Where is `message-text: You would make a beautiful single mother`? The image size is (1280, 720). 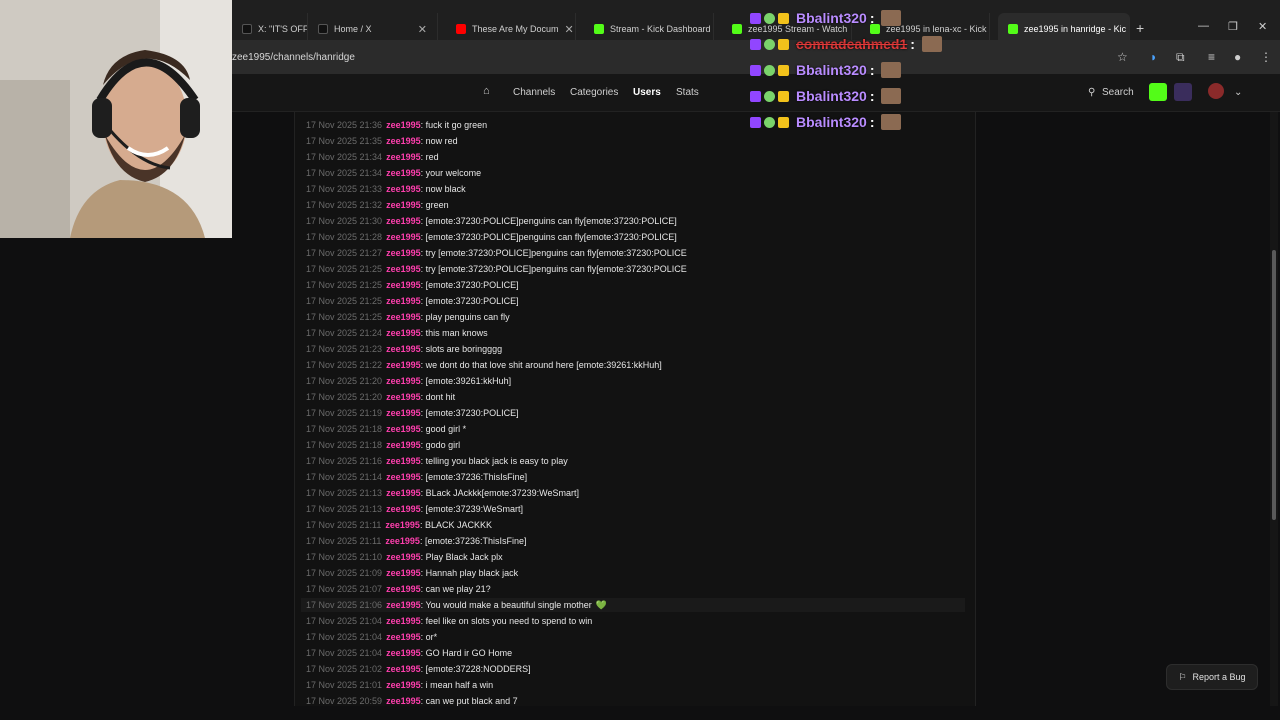
message-text: You would make a beautiful single mother is located at coordinates (508, 605).